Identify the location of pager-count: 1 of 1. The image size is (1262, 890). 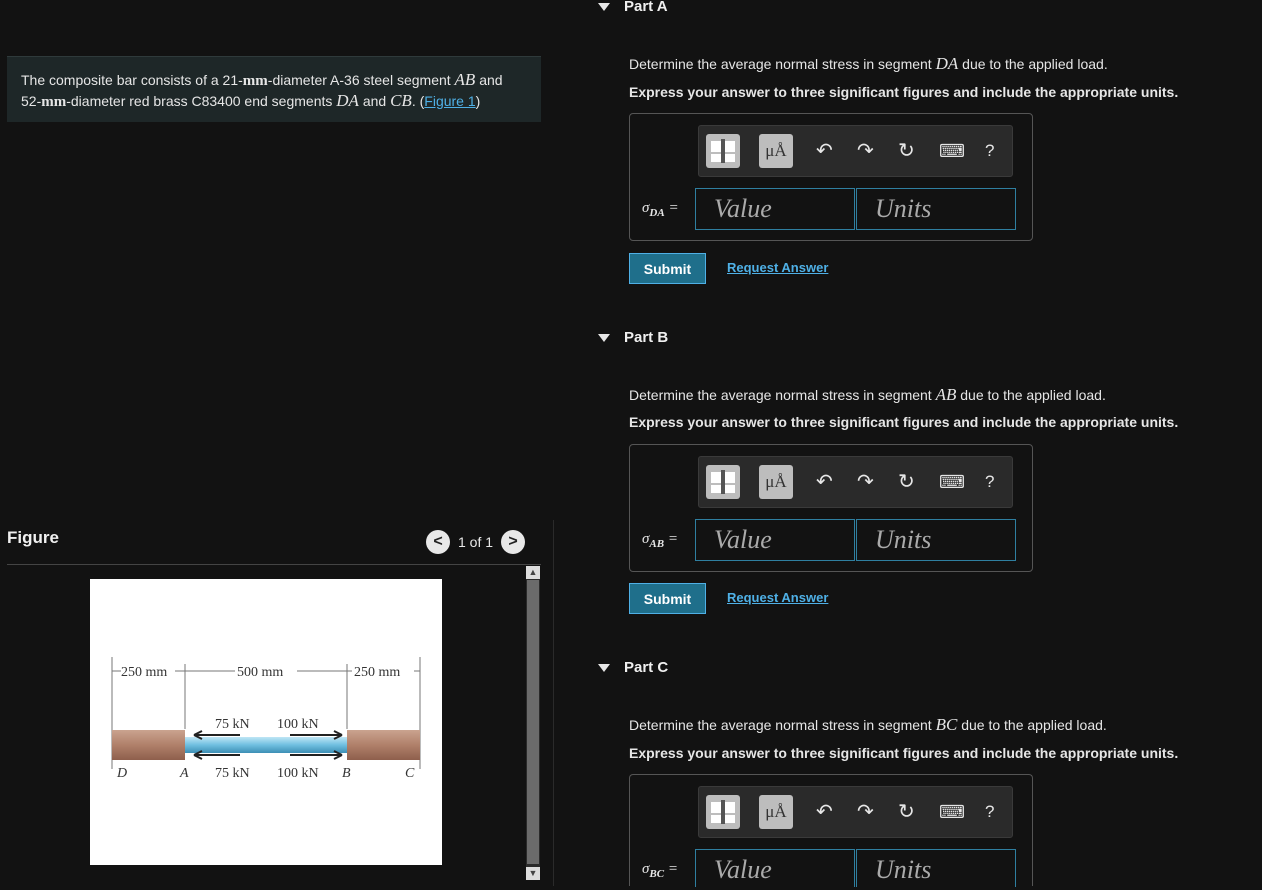
(476, 542).